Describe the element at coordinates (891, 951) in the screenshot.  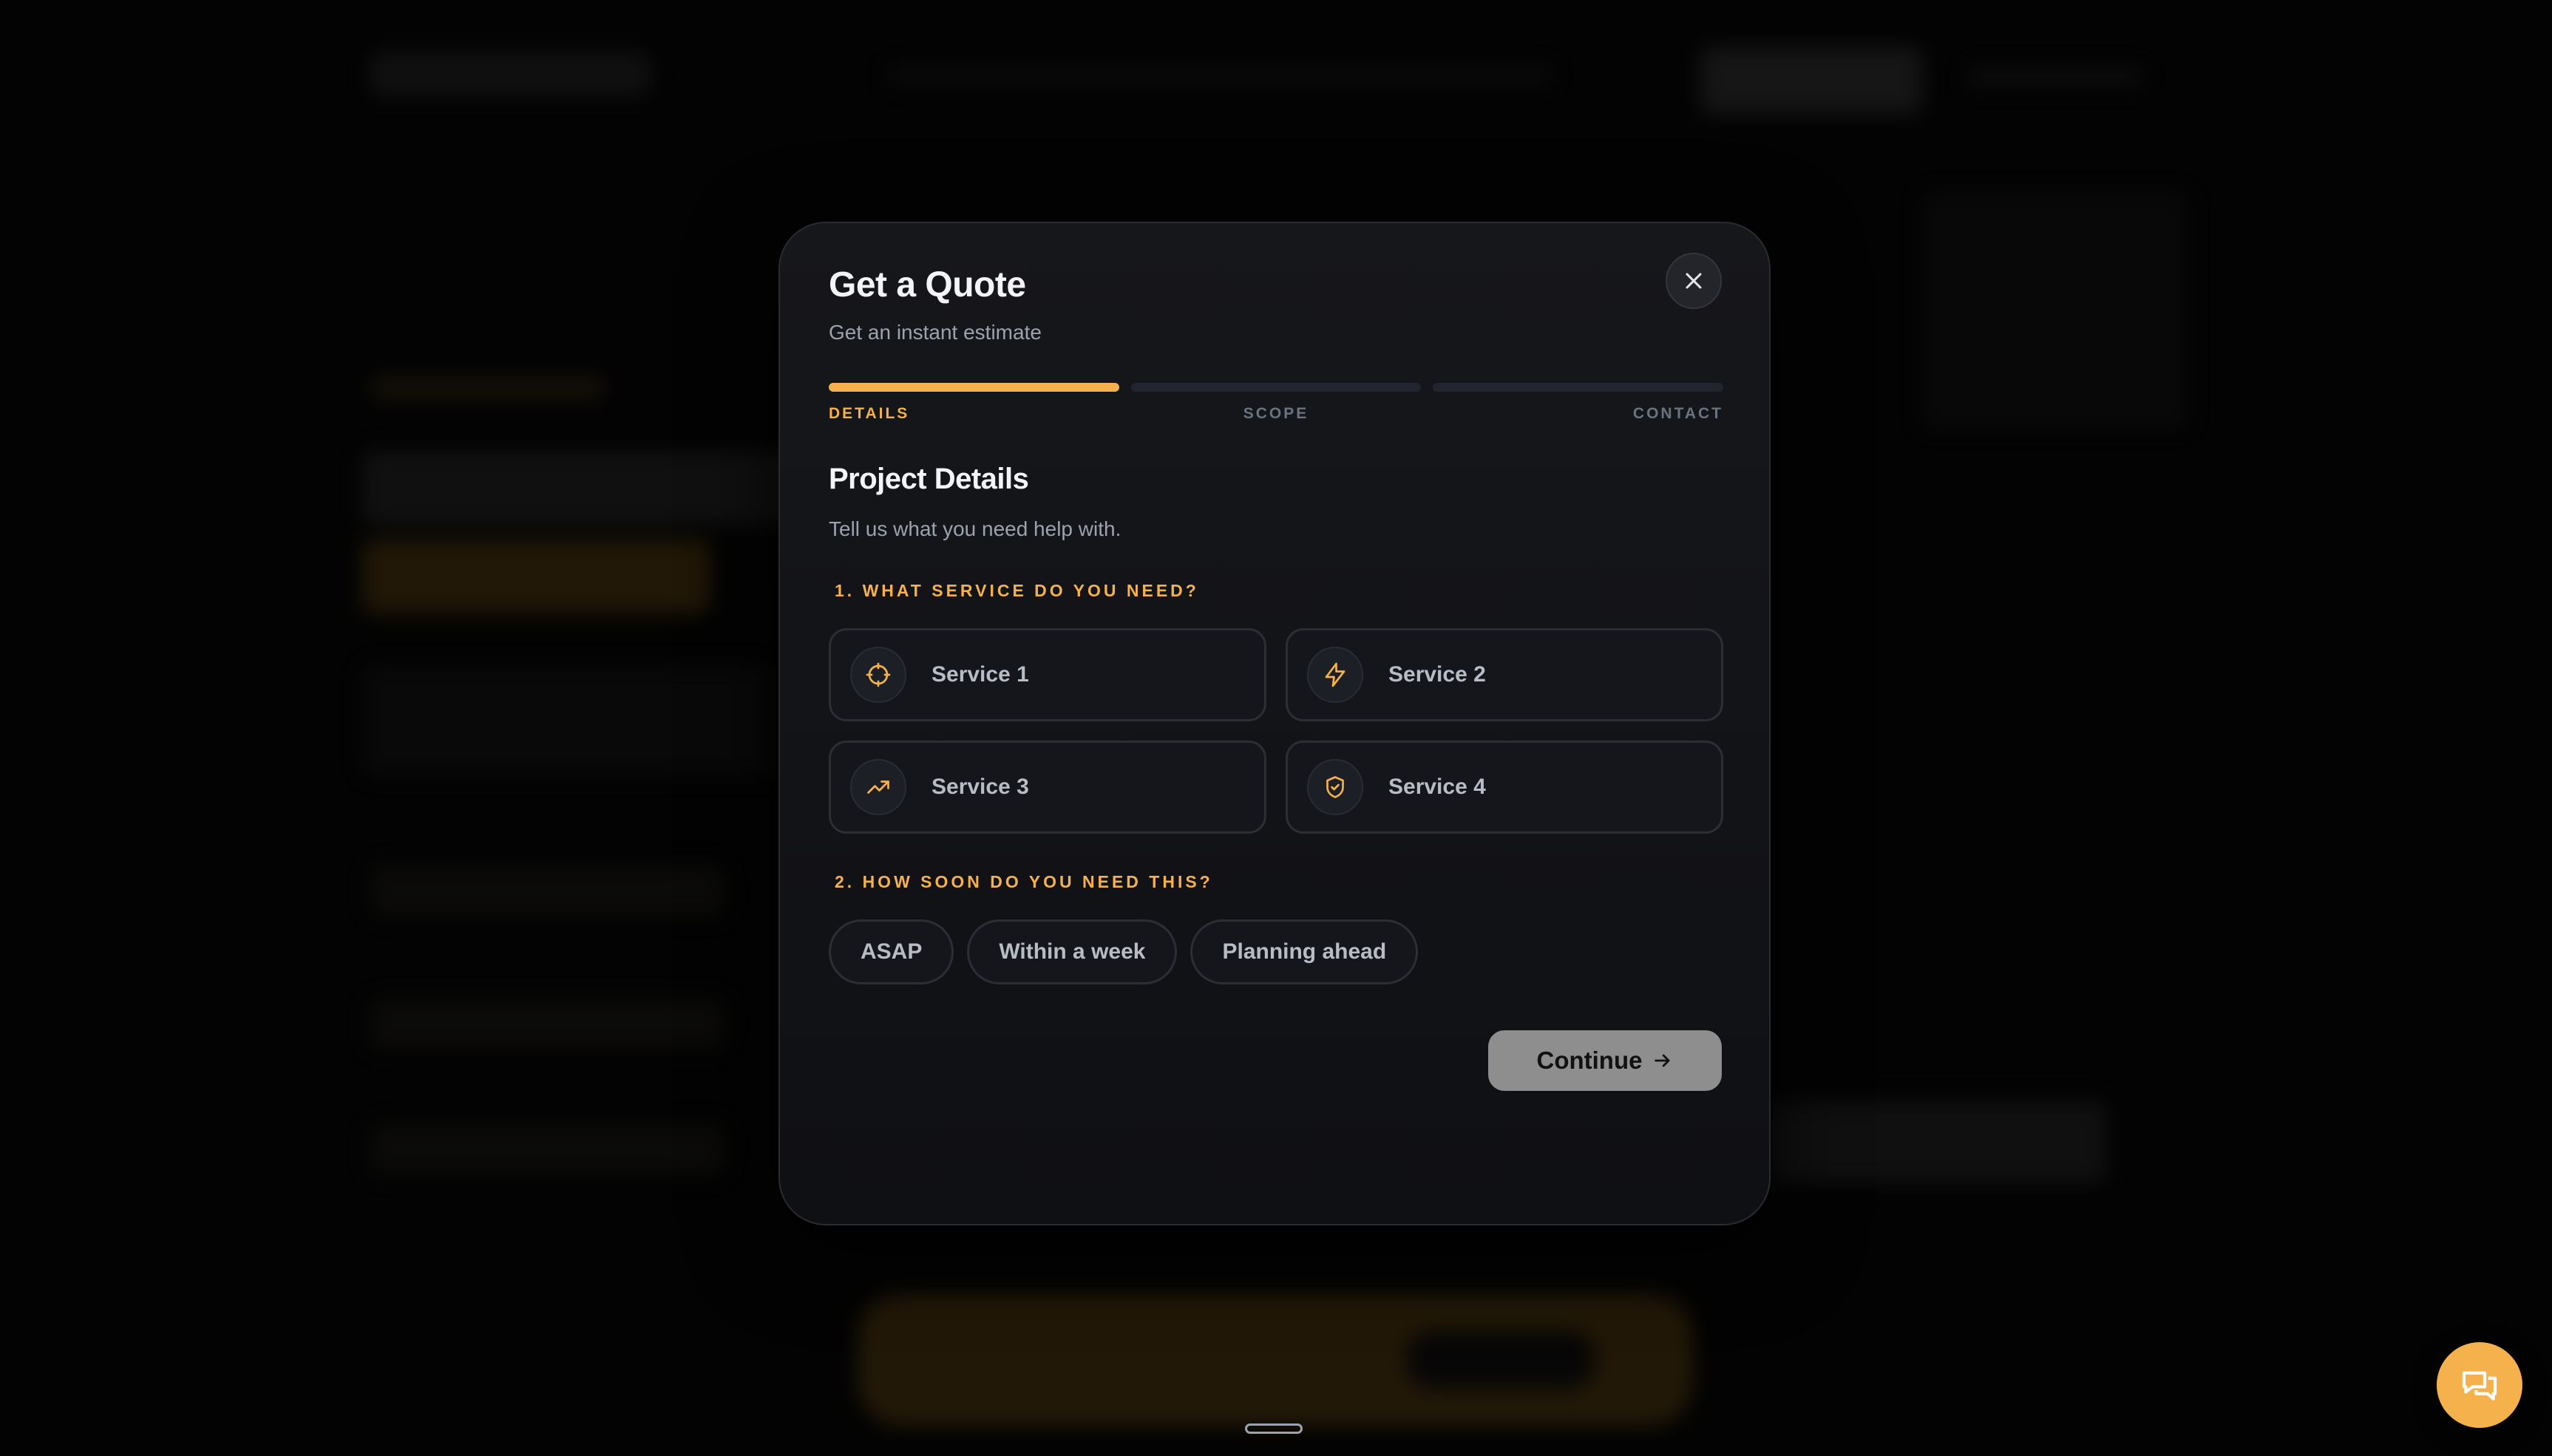
I see `timeline-option-asap: ASAP` at that location.